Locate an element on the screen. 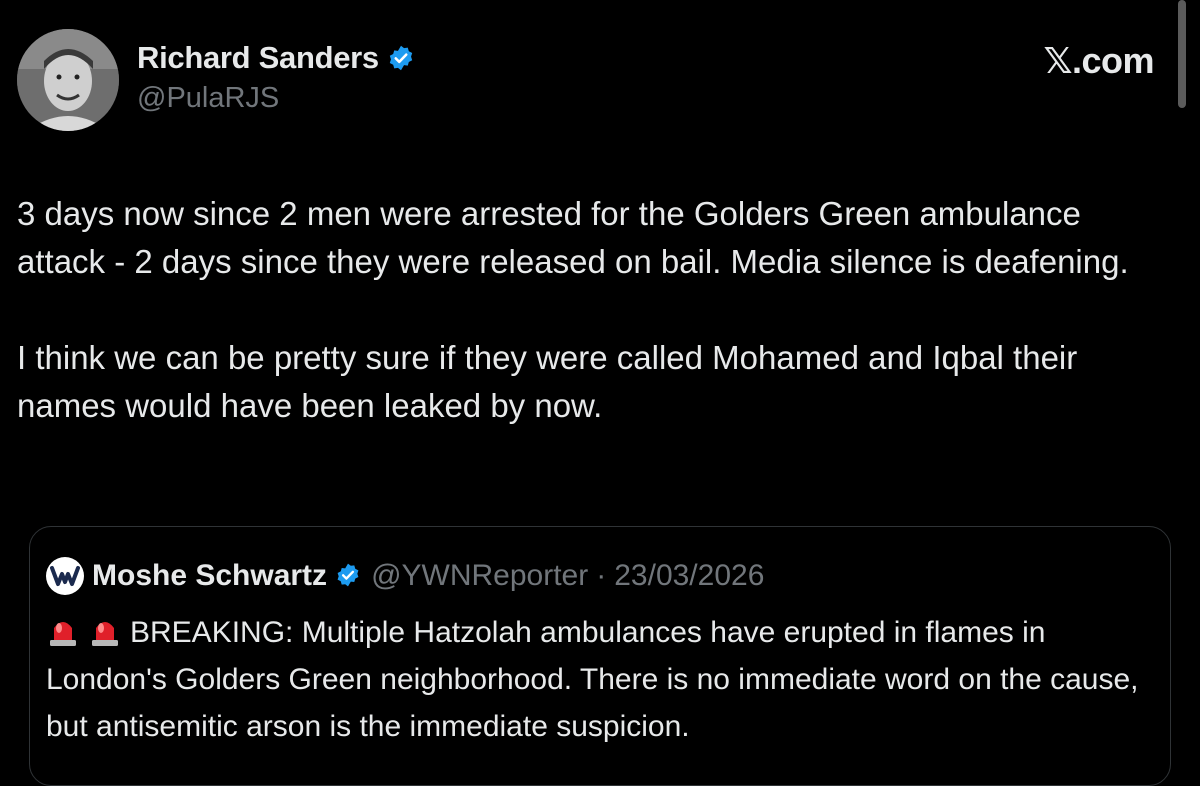 Image resolution: width=1200 pixels, height=786 pixels. quoted-author-avatar is located at coordinates (65, 576).